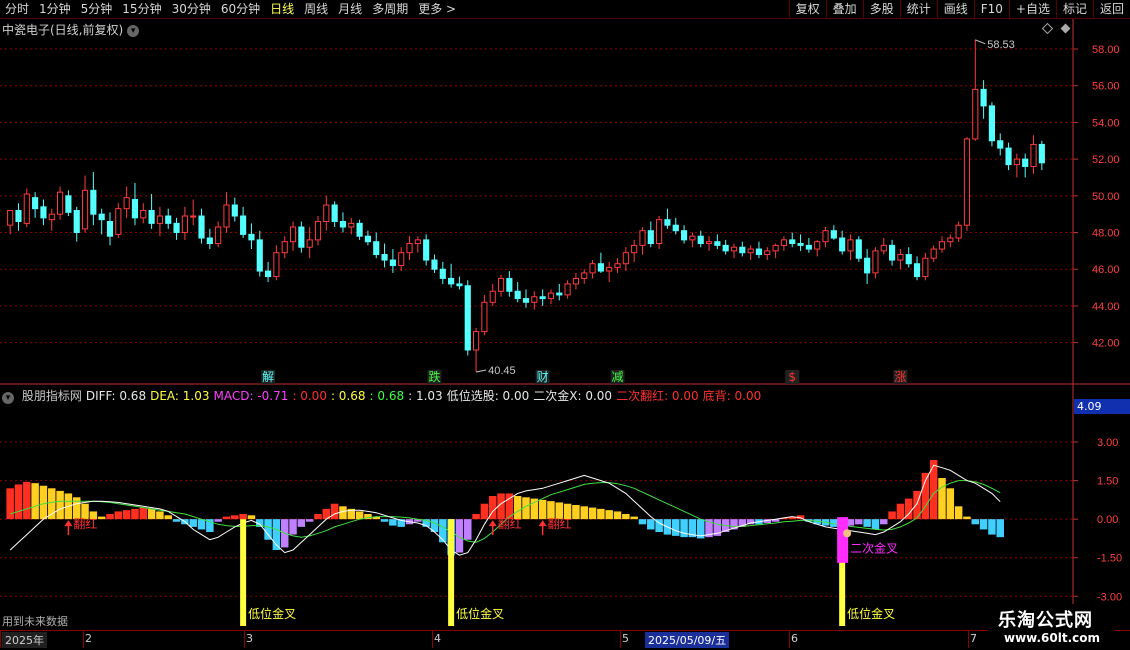  What do you see at coordinates (573, 396) in the screenshot?
I see `indicator-header-item-9: 二次金X: 0.00` at bounding box center [573, 396].